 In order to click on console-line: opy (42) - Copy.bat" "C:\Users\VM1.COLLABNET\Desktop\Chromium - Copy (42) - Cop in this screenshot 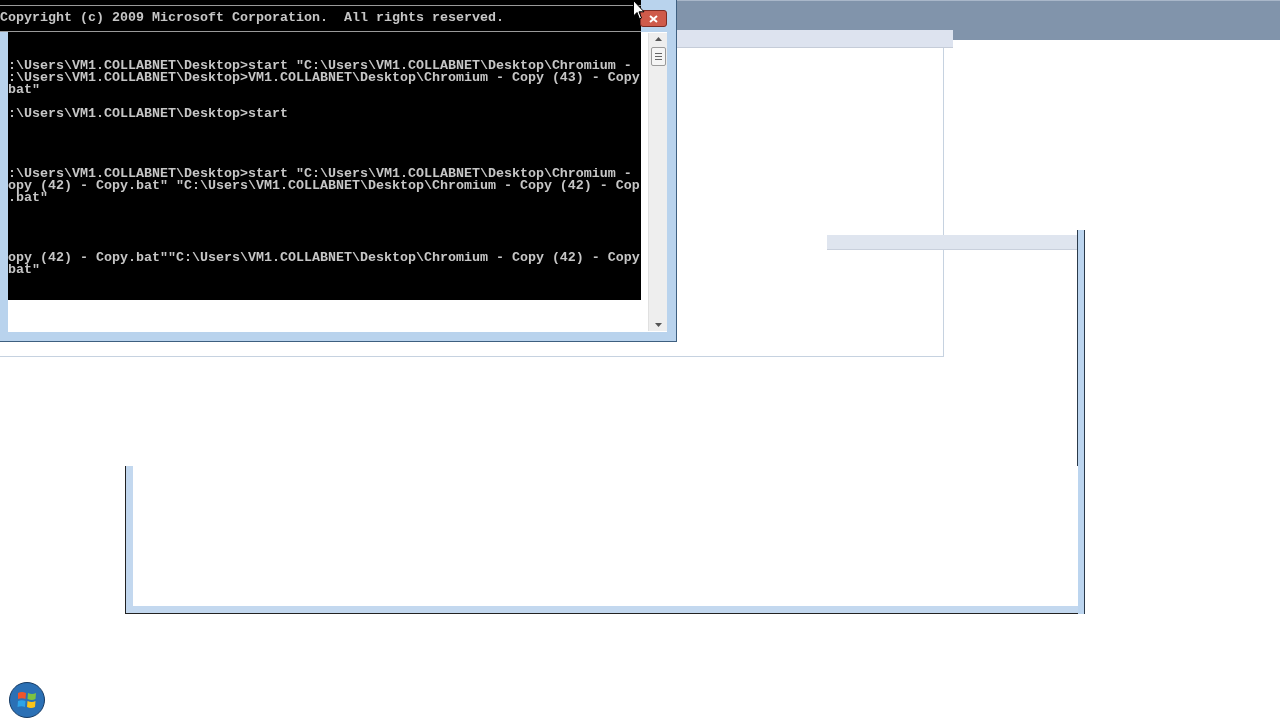, I will do `click(324, 186)`.